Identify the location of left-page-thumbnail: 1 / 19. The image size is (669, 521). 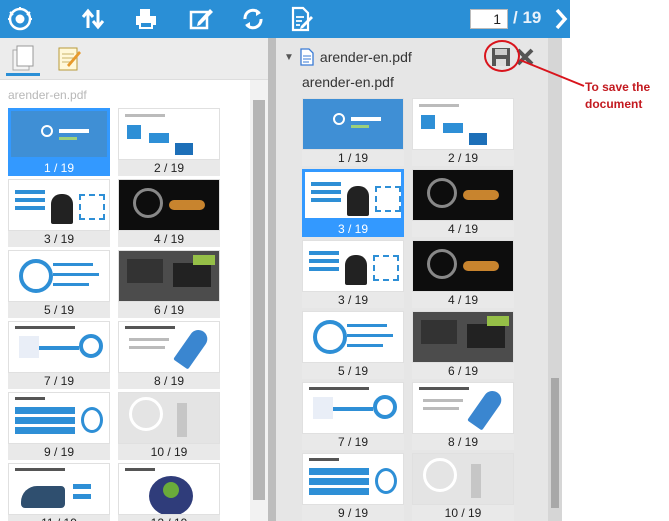
(59, 142).